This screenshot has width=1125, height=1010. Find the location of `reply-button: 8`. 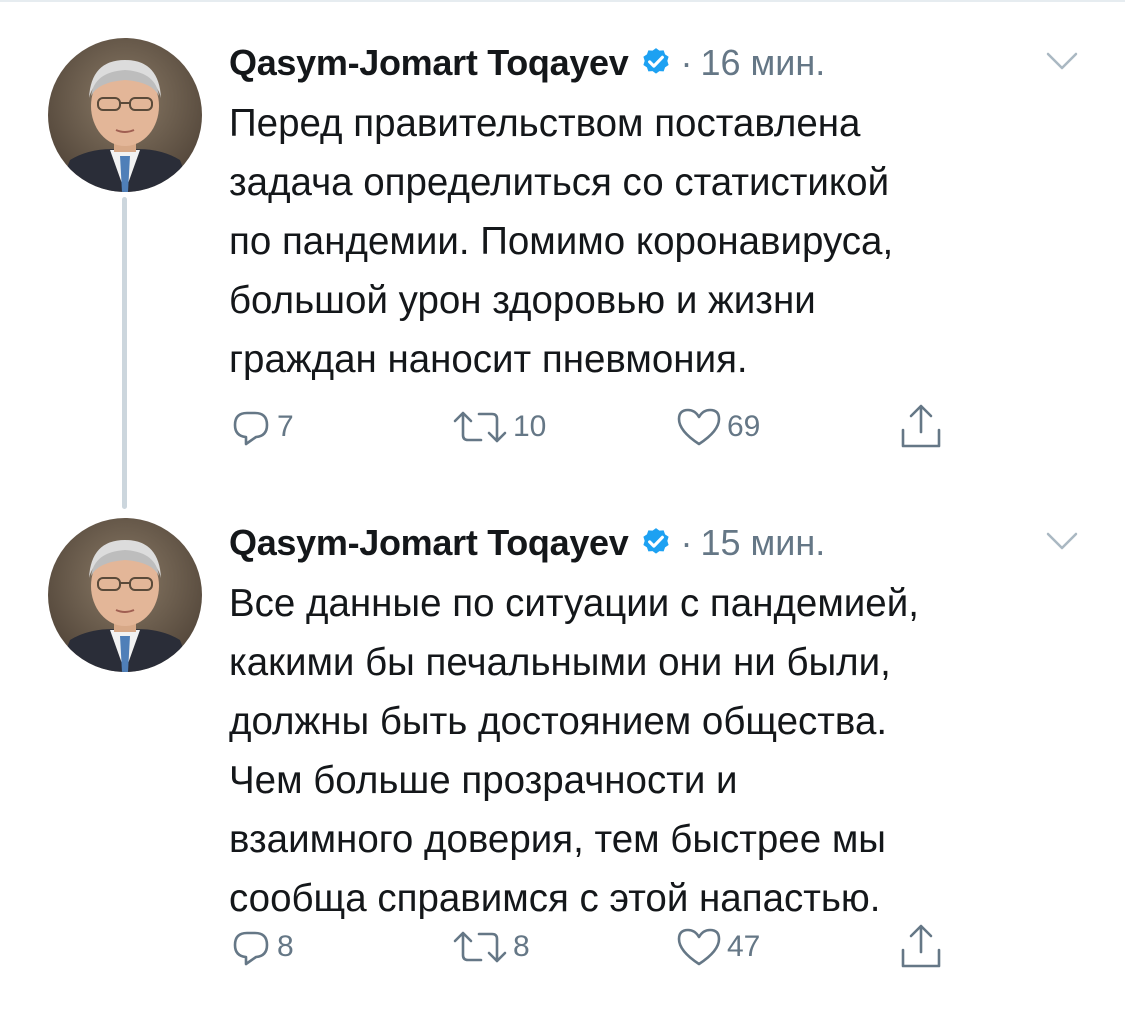

reply-button: 8 is located at coordinates (261, 947).